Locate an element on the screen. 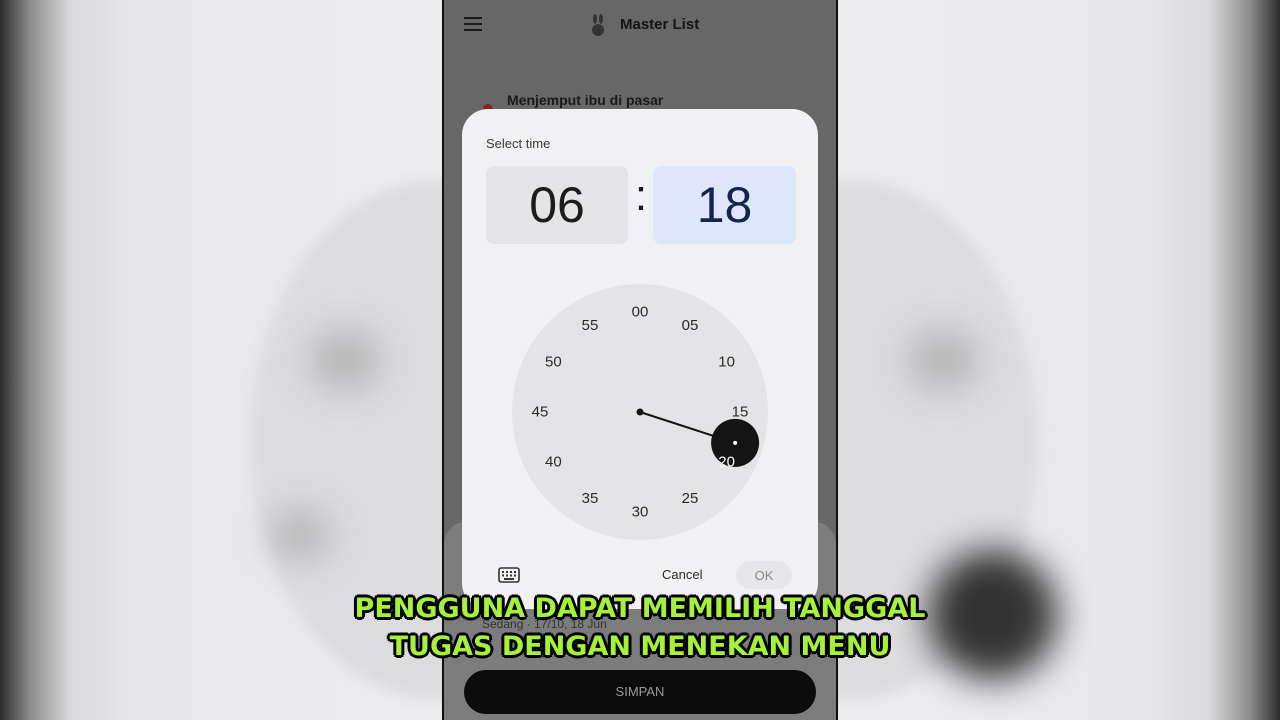 The image size is (1280, 720). caption-line-2: TUGAS DENGAN MENEKAN MENU is located at coordinates (640, 646).